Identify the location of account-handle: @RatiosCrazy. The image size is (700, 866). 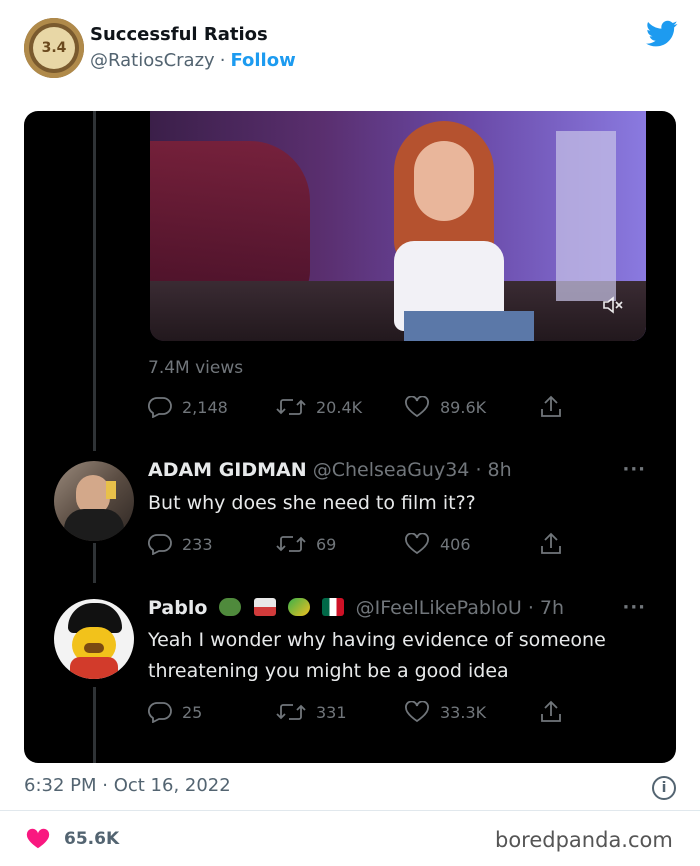
(152, 60).